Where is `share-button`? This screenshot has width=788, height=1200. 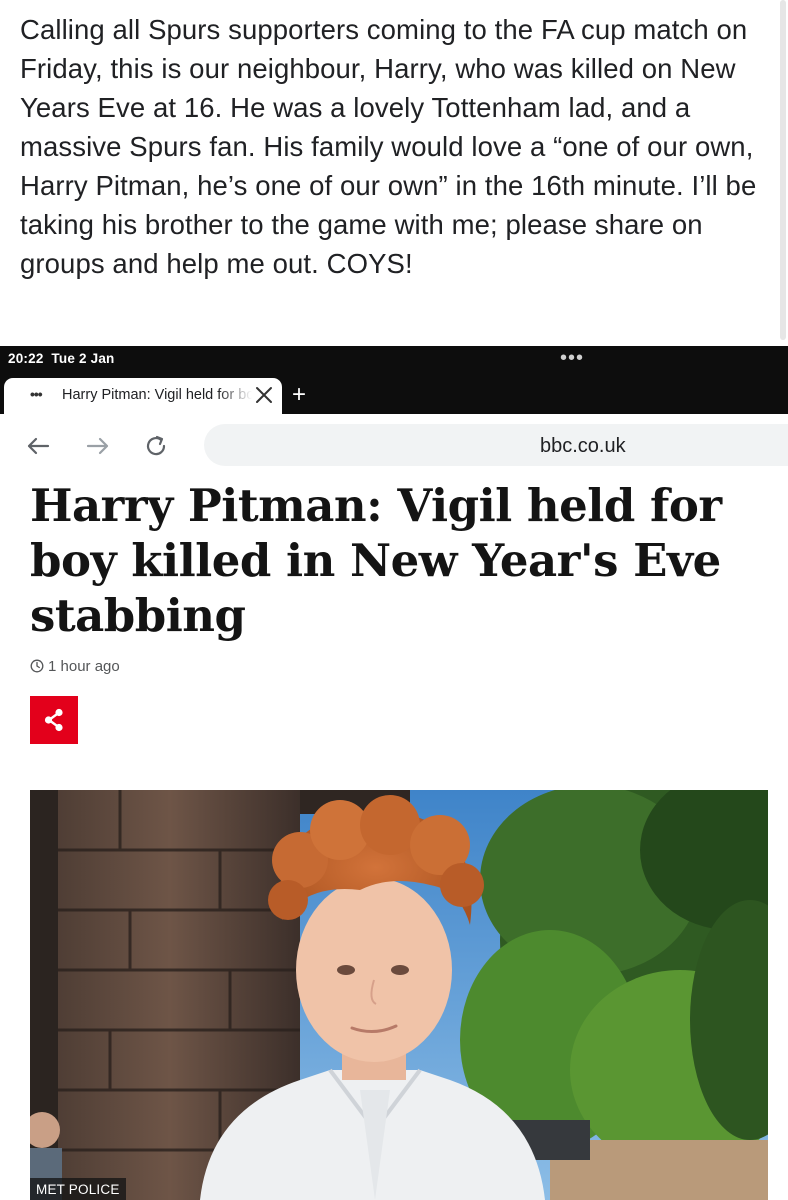
share-button is located at coordinates (54, 720).